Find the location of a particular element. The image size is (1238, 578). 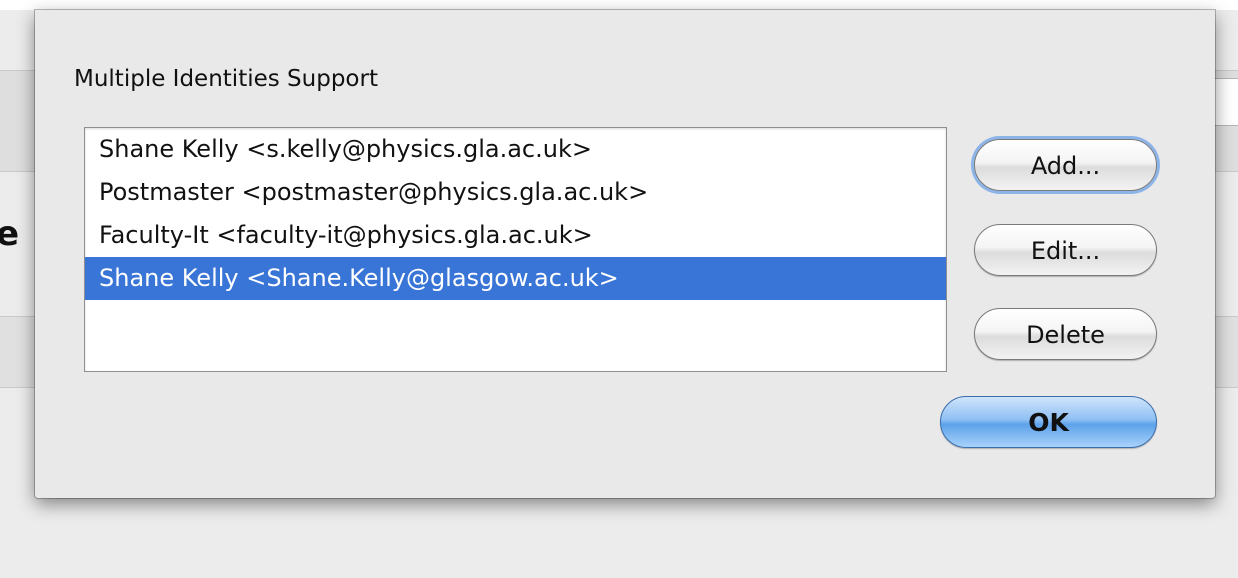

sheet-title: Multiple Identities Support is located at coordinates (226, 79).